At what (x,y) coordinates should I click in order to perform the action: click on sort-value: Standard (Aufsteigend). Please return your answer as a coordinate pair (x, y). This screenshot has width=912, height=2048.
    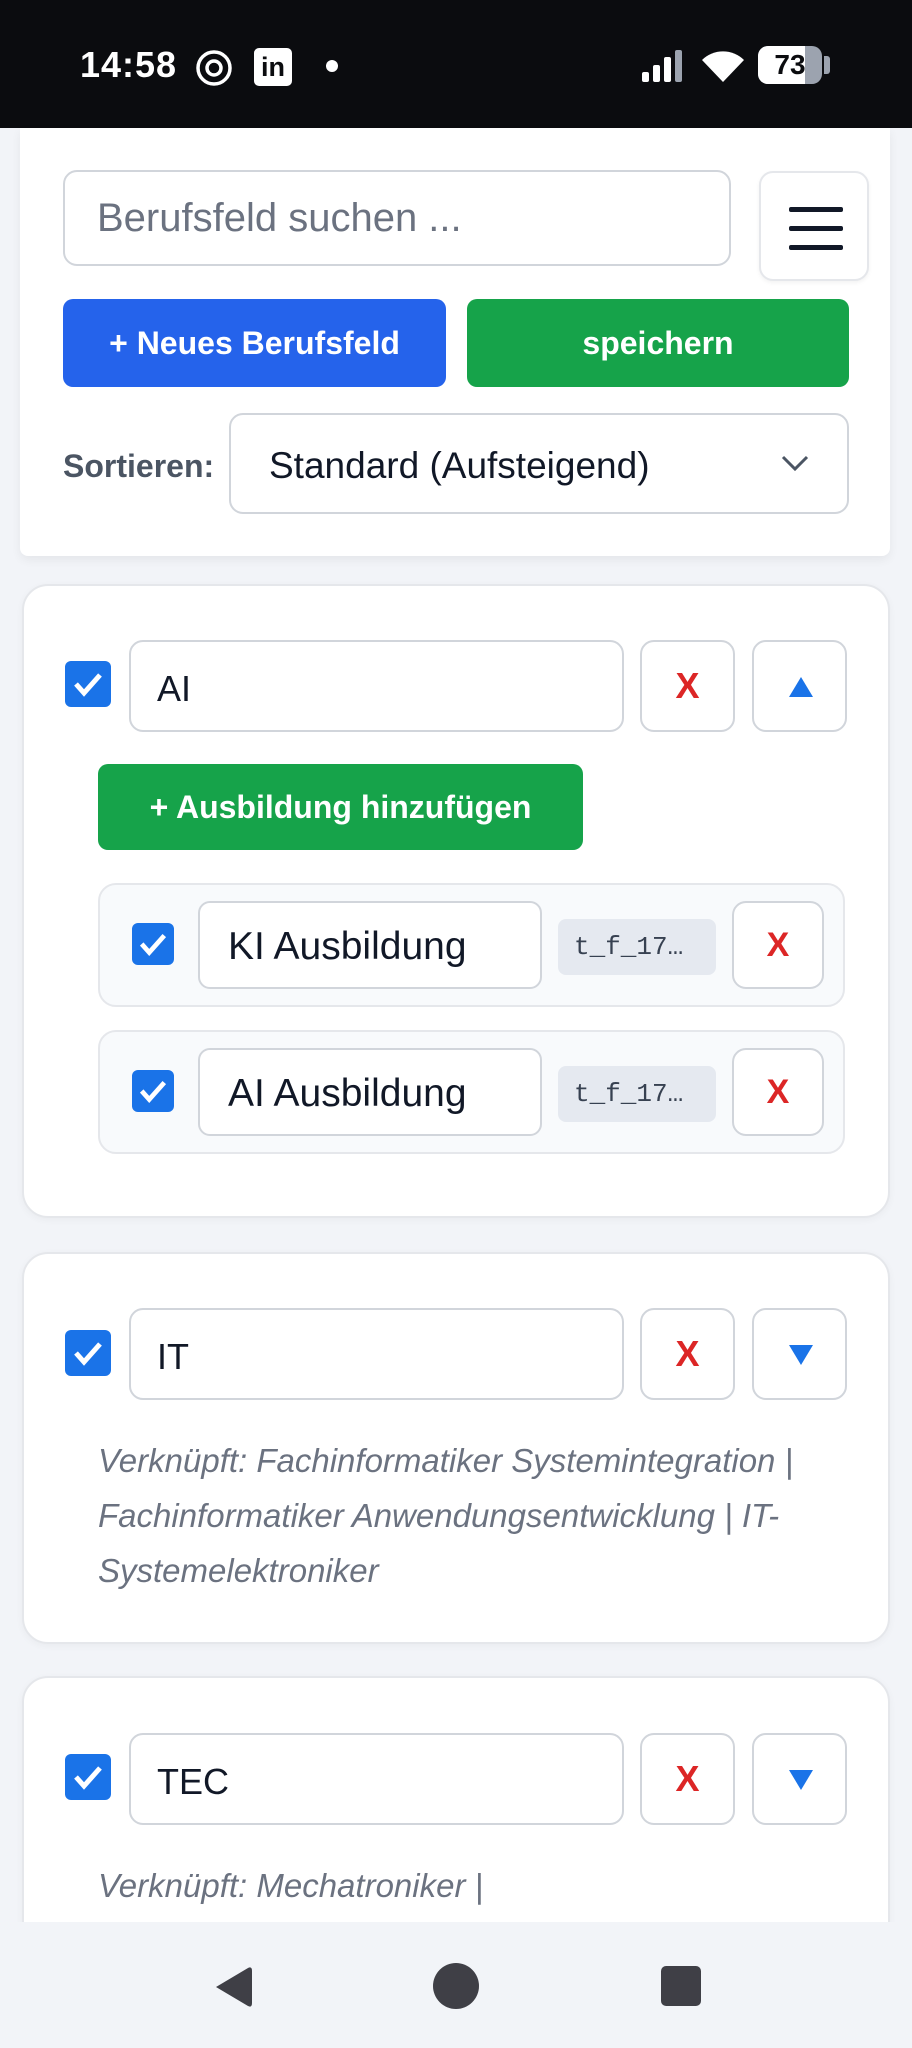
    Looking at the image, I should click on (459, 465).